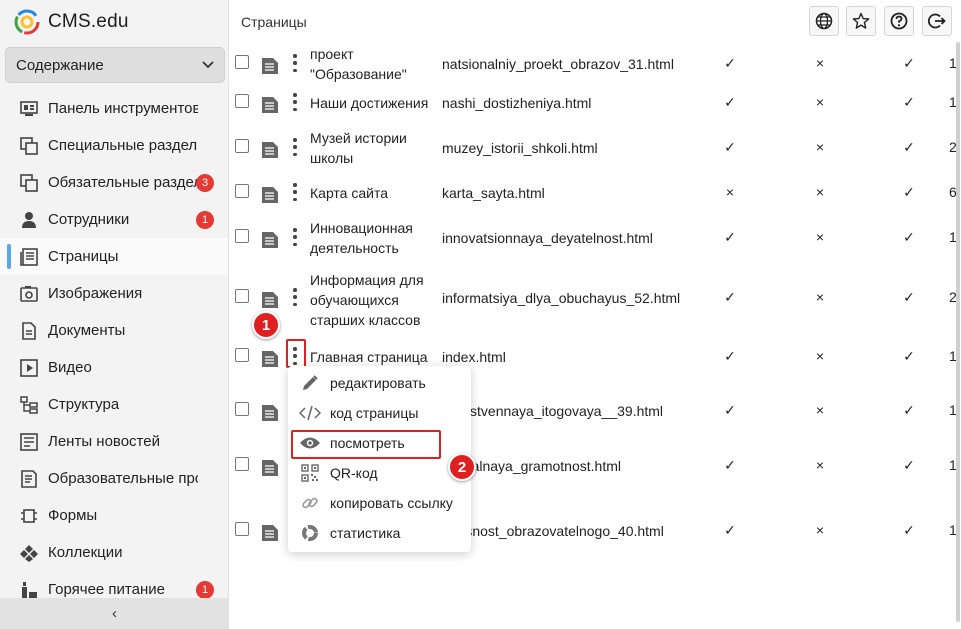 This screenshot has height=629, width=961. What do you see at coordinates (208, 65) in the screenshot?
I see `chevron-down-icon` at bounding box center [208, 65].